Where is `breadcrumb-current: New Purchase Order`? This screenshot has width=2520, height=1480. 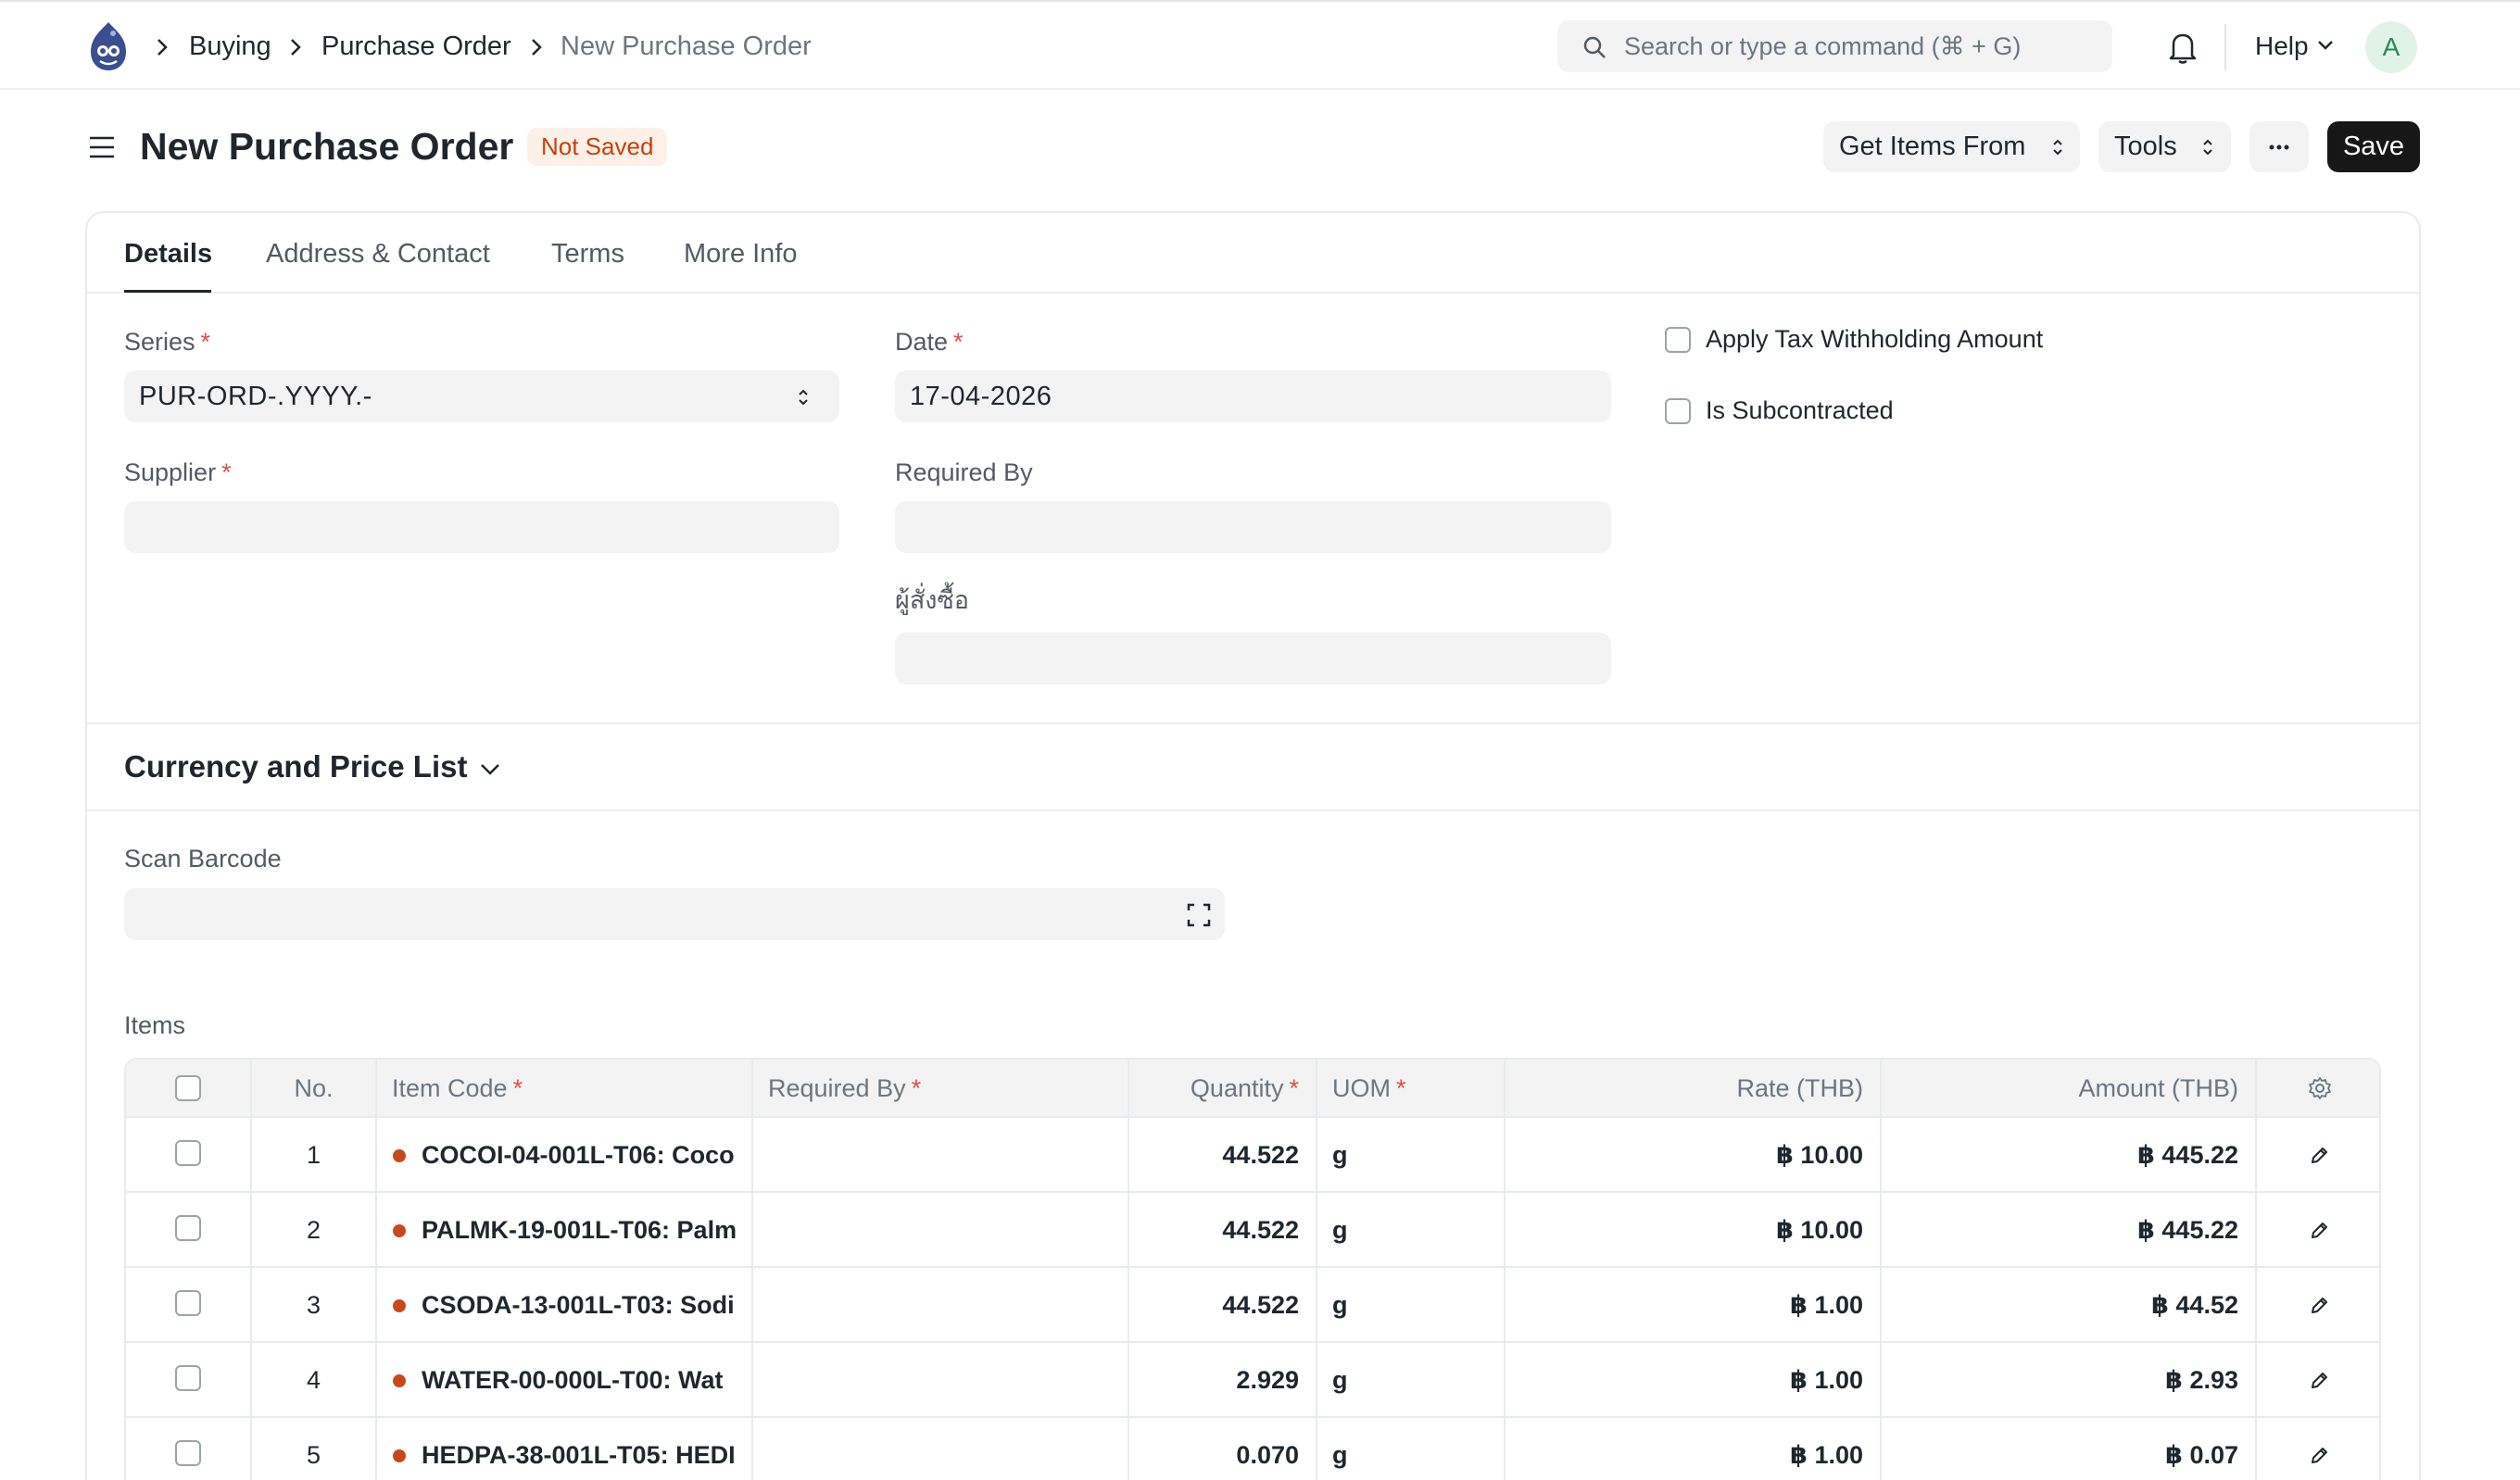 breadcrumb-current: New Purchase Order is located at coordinates (686, 46).